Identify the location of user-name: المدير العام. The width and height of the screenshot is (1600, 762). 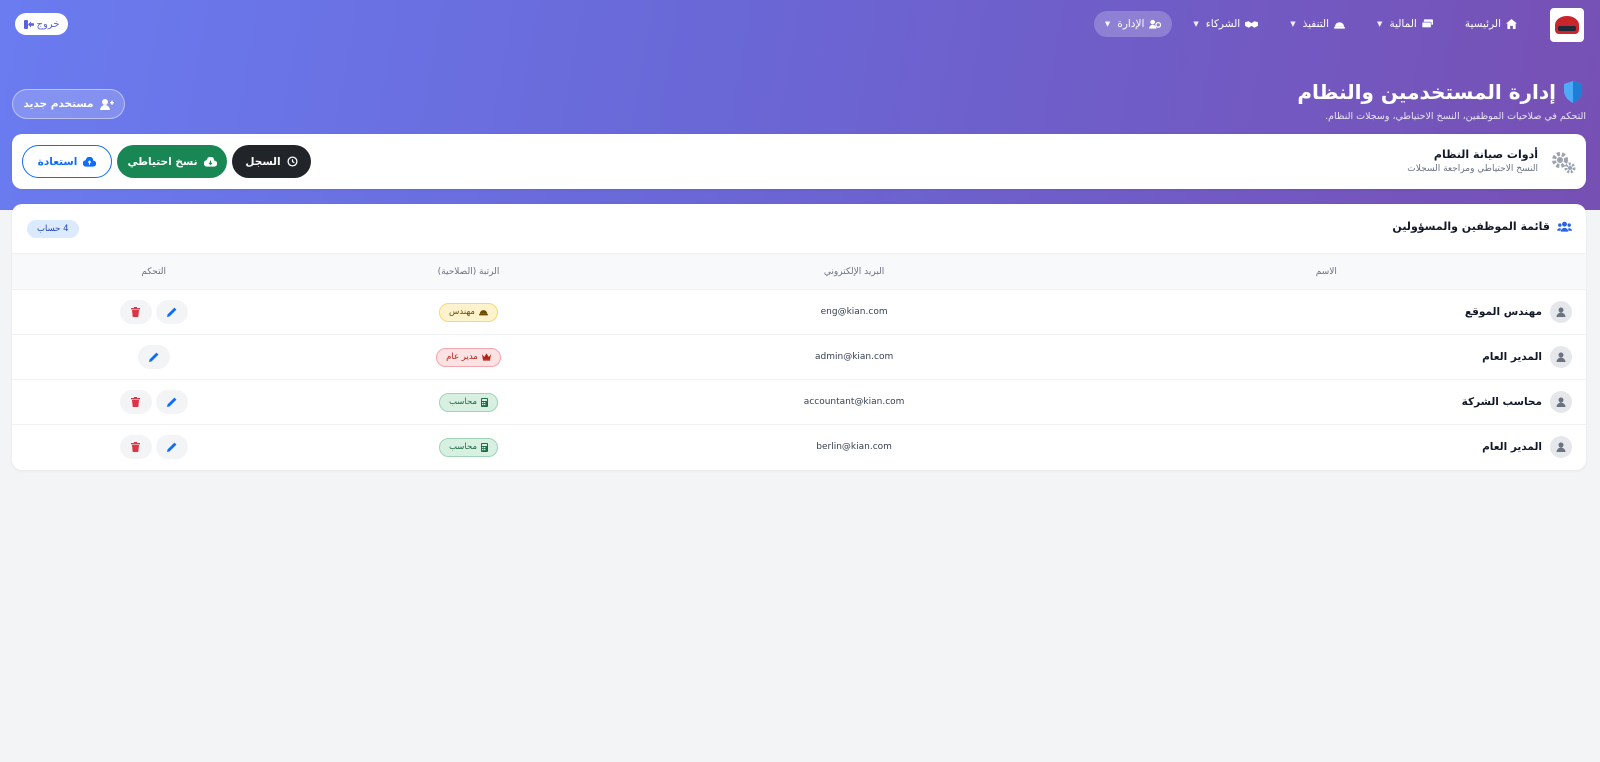
(1512, 447).